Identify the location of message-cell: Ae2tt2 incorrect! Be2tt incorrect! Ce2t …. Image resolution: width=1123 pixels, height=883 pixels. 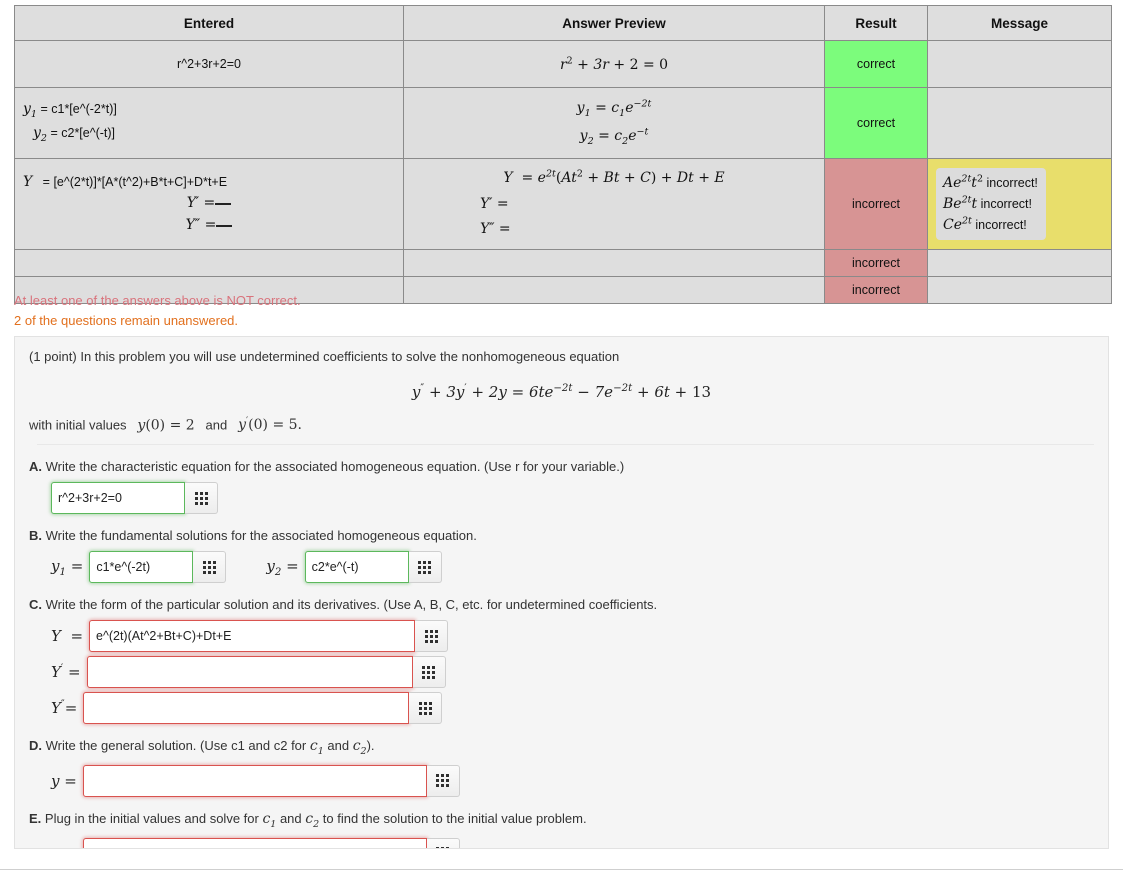
(1019, 204).